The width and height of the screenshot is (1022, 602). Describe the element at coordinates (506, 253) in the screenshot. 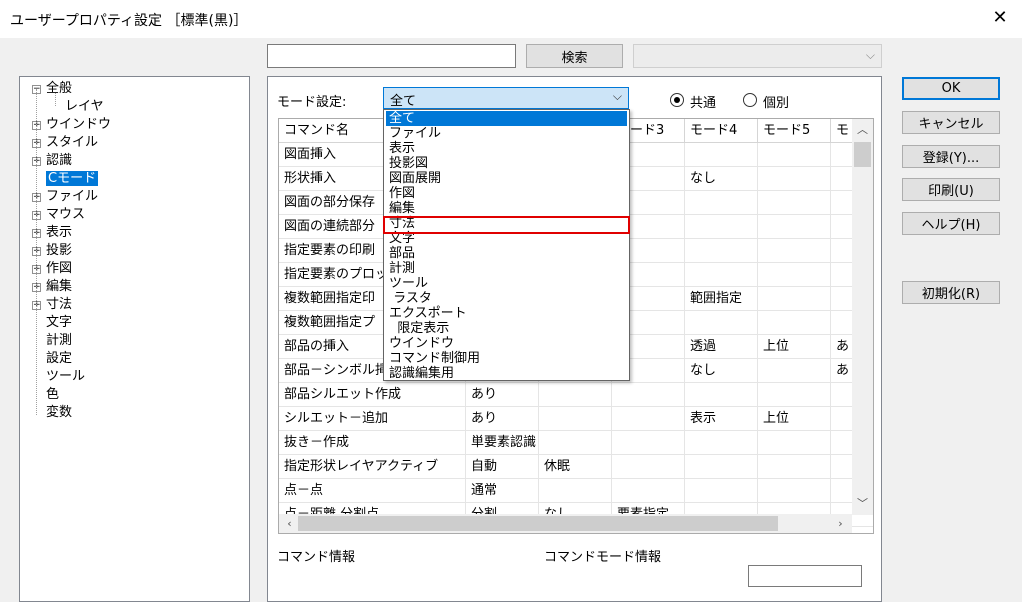

I see `dropdown-option: 部品` at that location.